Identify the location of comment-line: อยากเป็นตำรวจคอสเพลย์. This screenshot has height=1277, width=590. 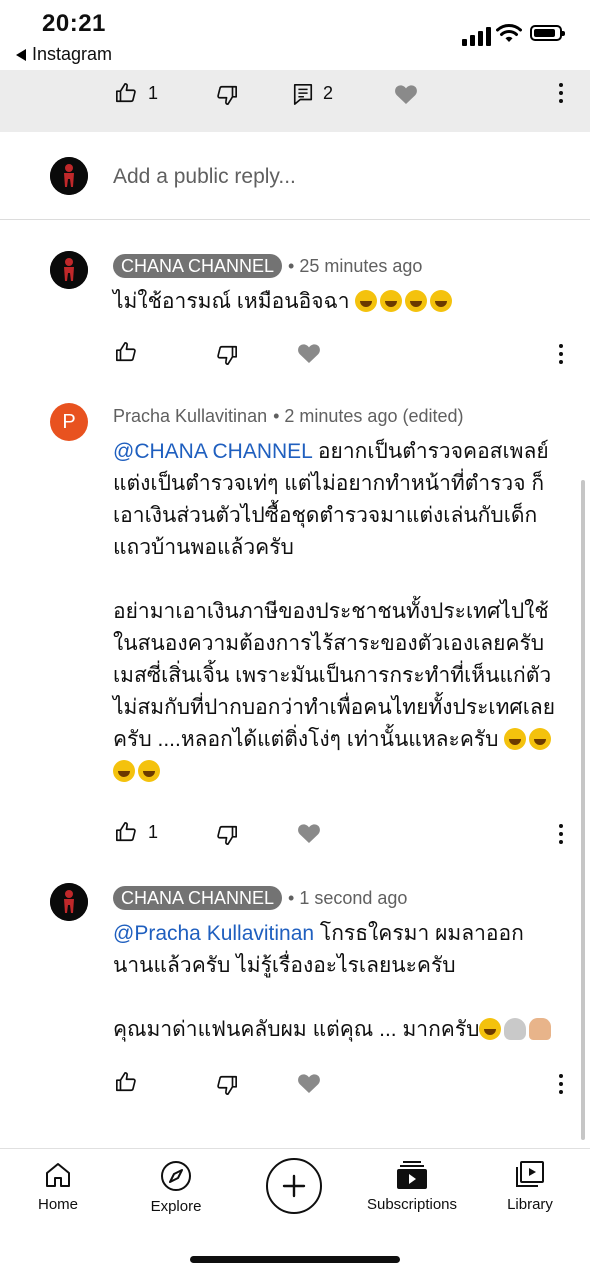
(430, 451).